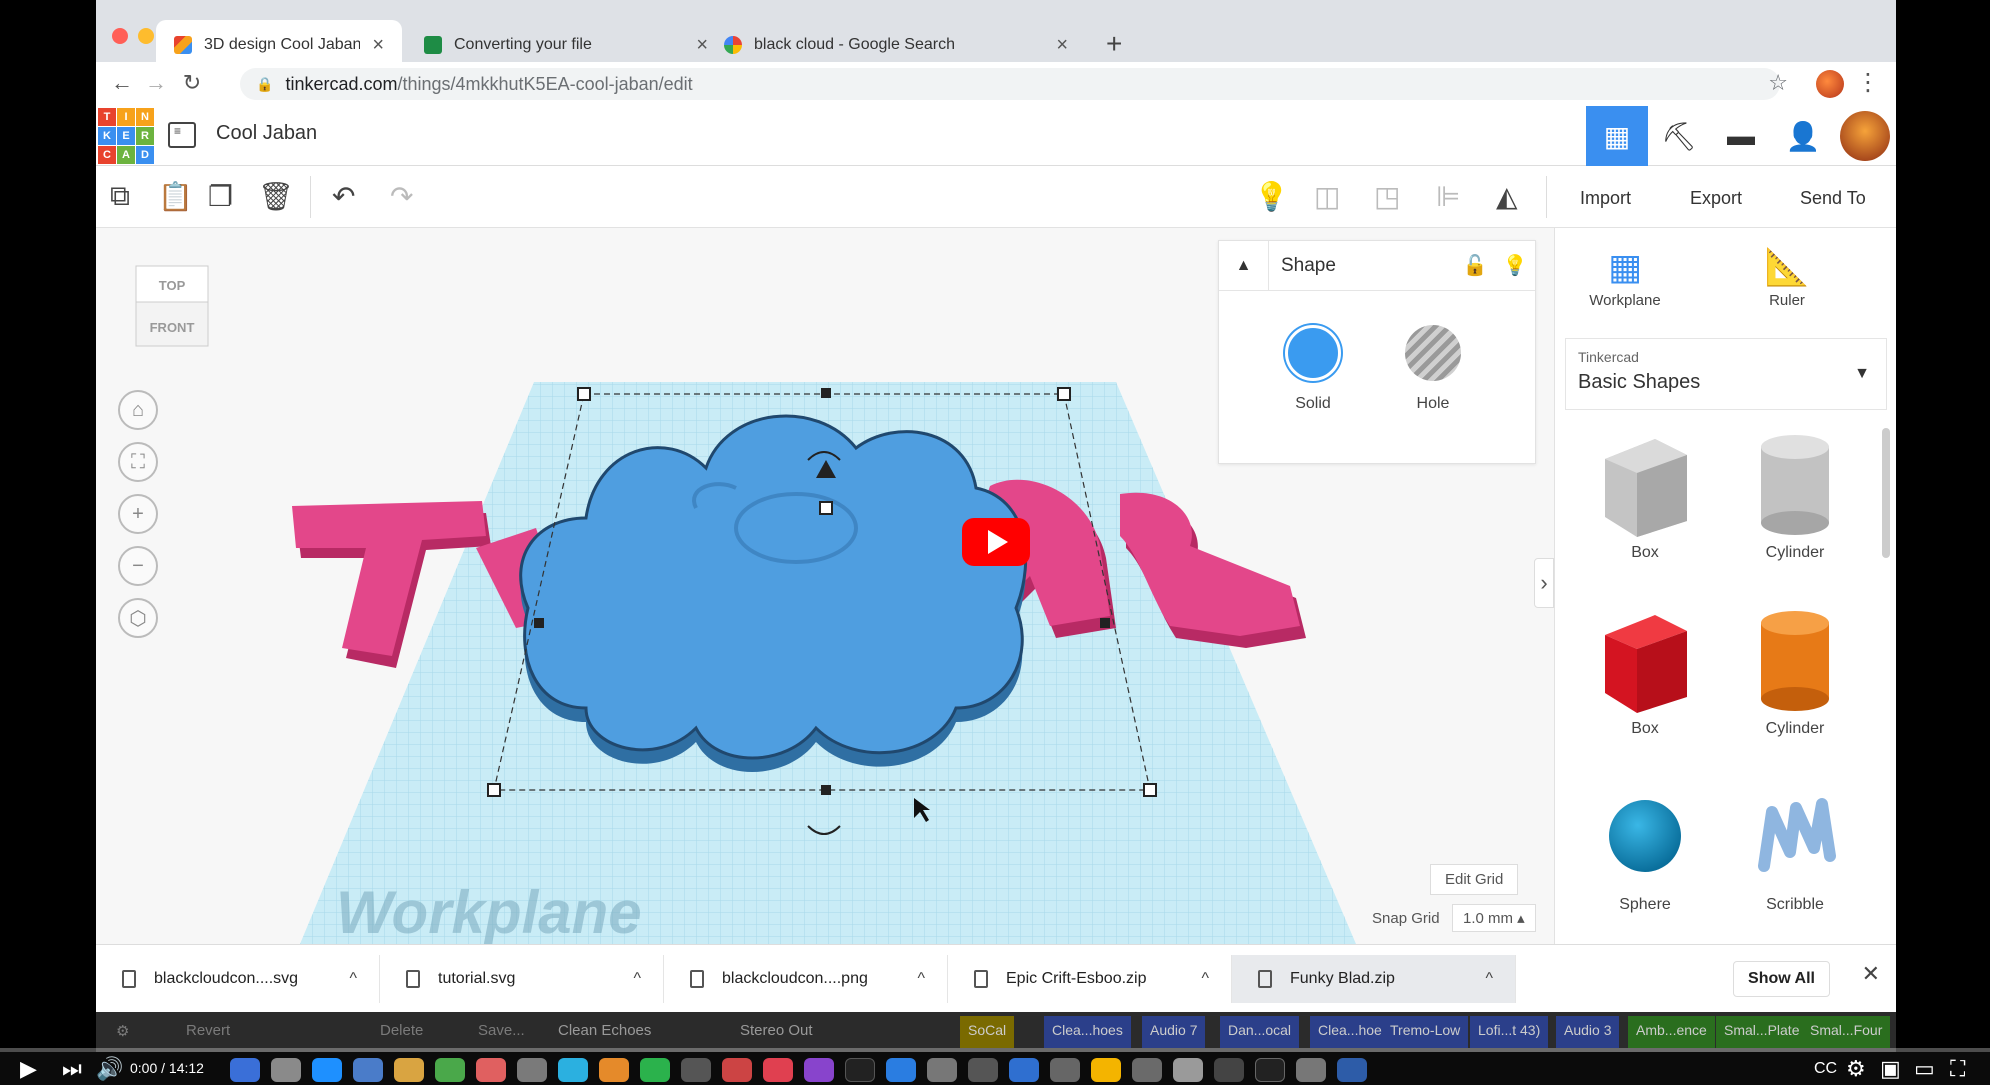 Image resolution: width=1990 pixels, height=1085 pixels. What do you see at coordinates (343, 196) in the screenshot?
I see `undo-icon: ↶` at bounding box center [343, 196].